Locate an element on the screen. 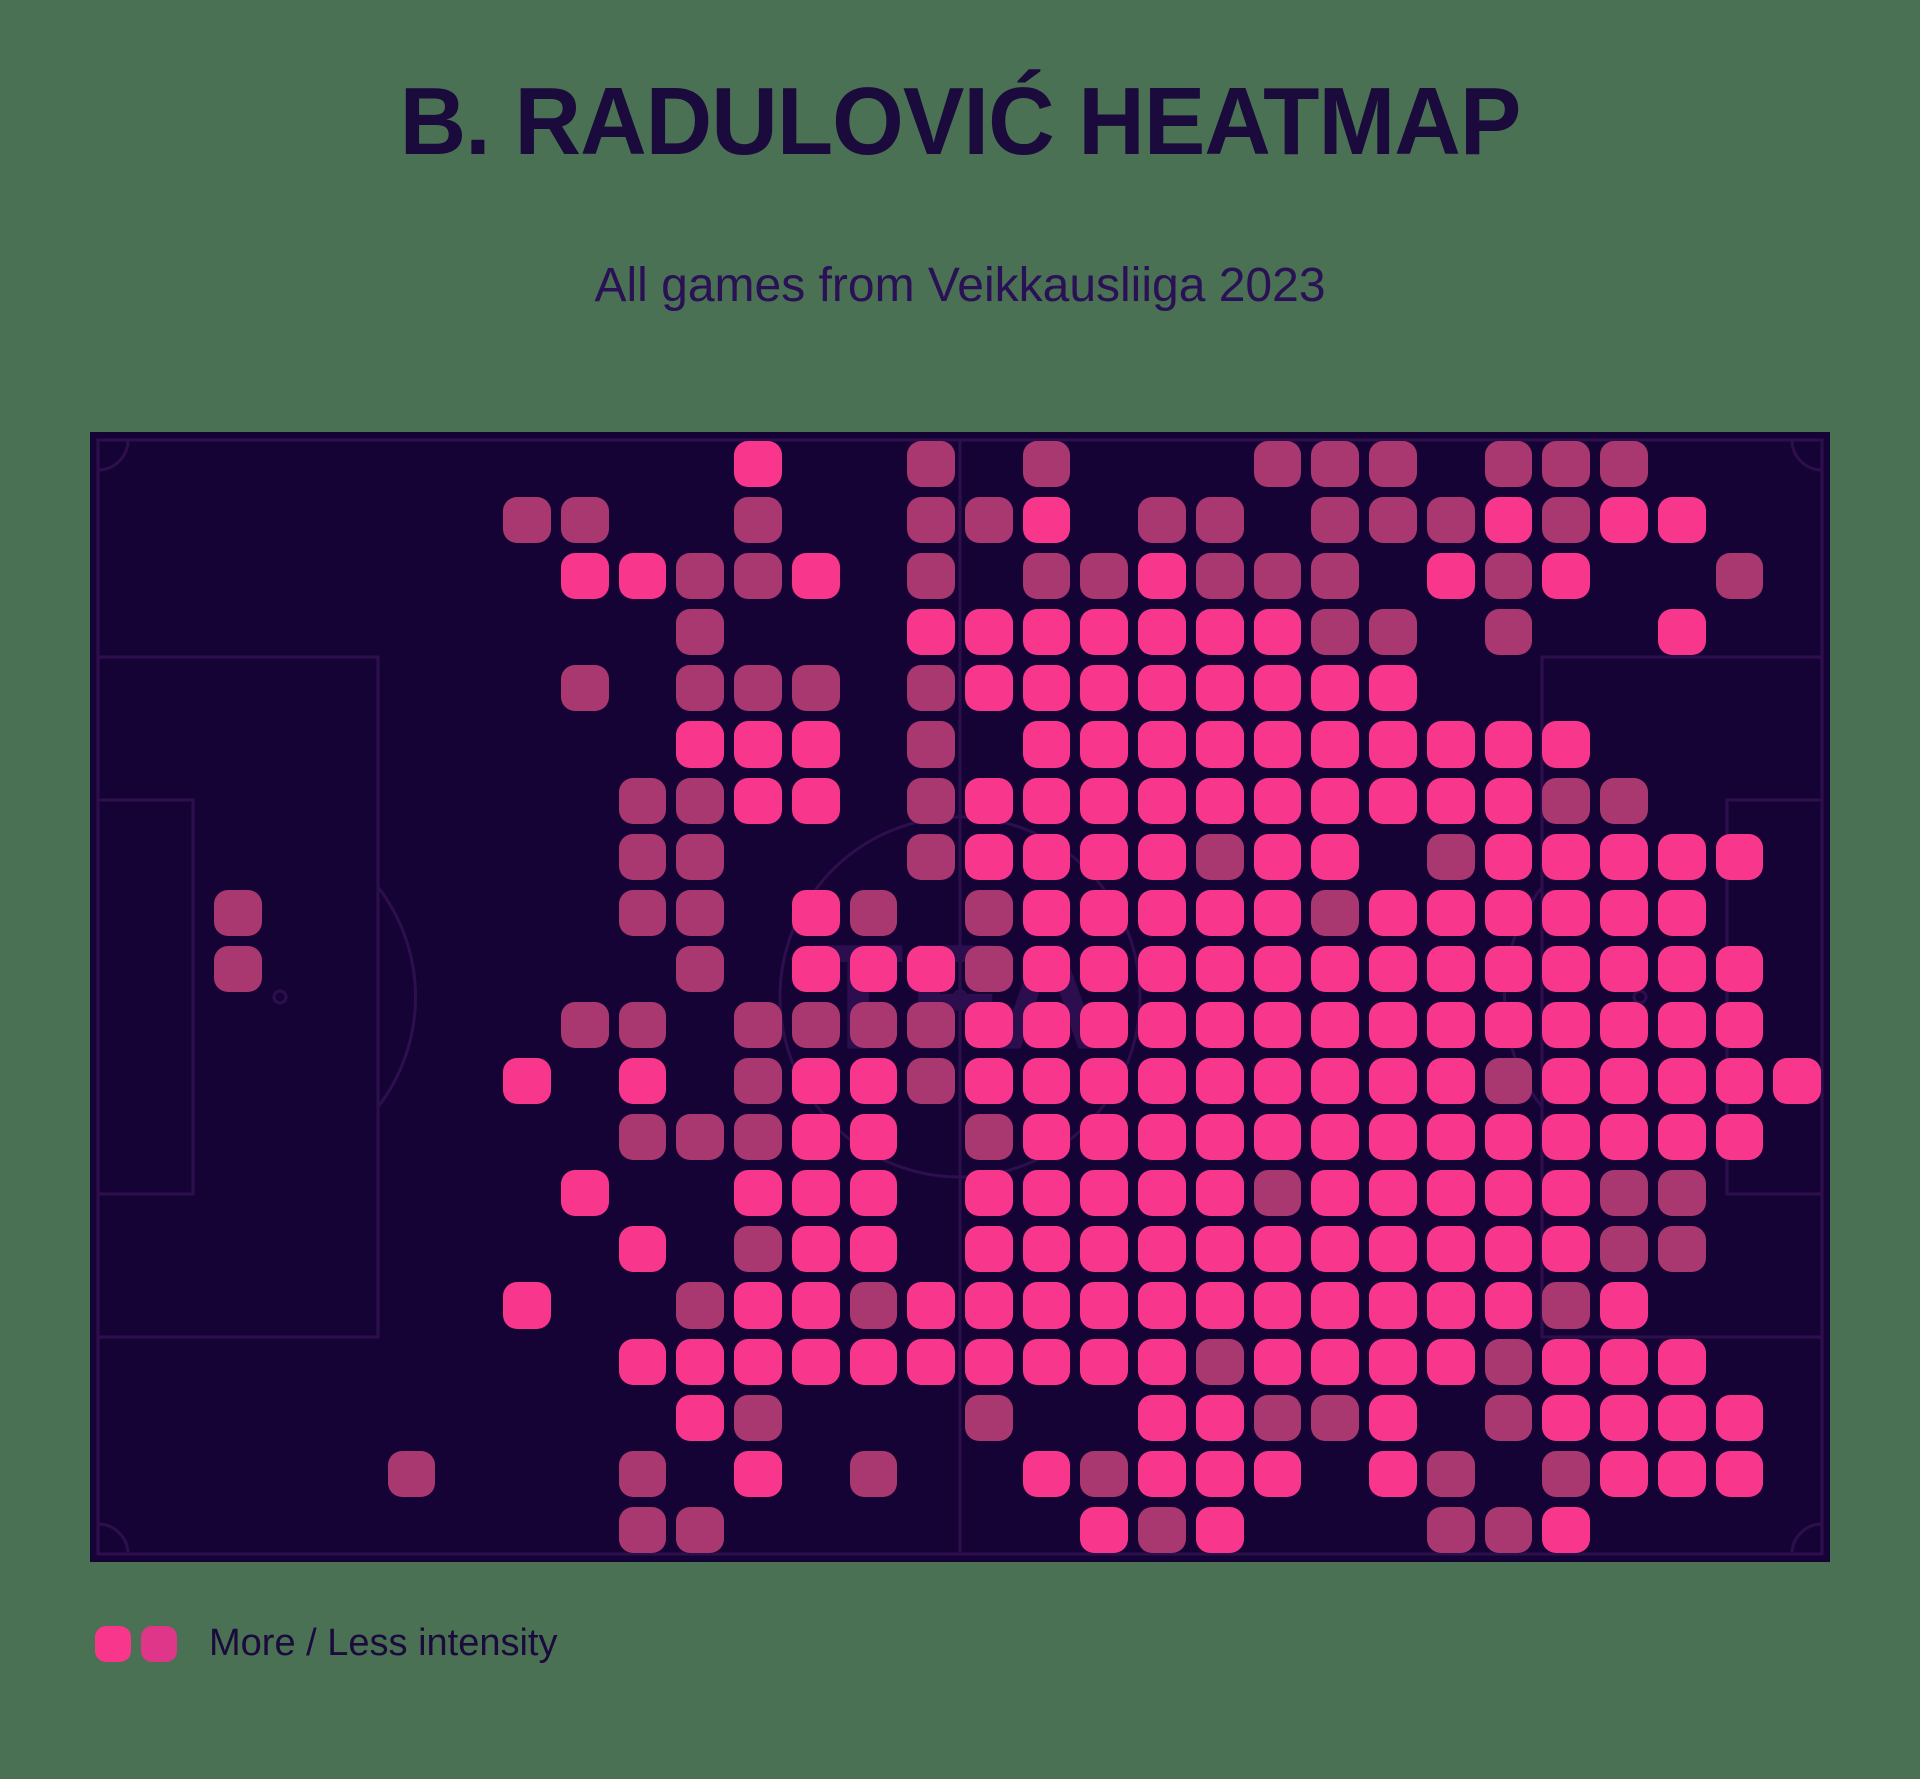 This screenshot has width=1920, height=1779. page-subtitle: All games from Veikkausliiga 2023 is located at coordinates (960, 285).